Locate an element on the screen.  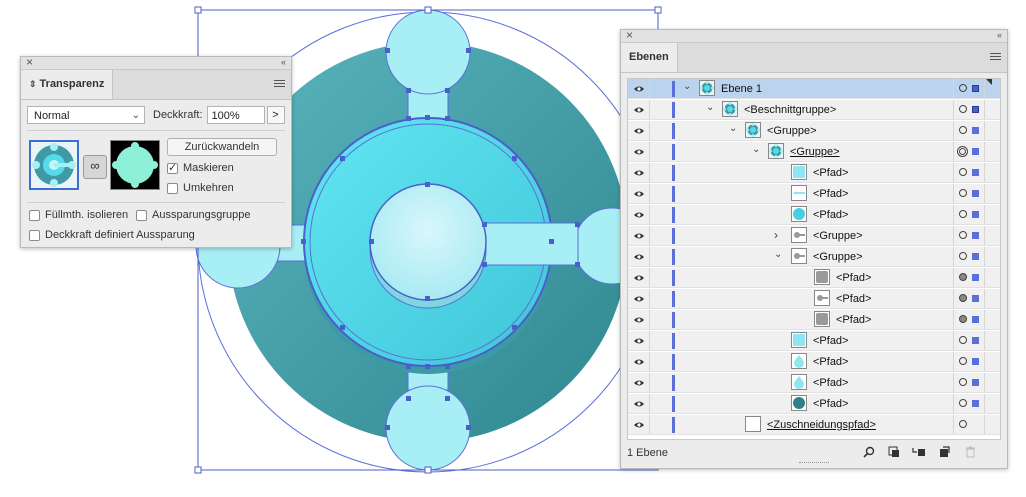
layer-name: Ebene 1 is located at coordinates (741, 89).